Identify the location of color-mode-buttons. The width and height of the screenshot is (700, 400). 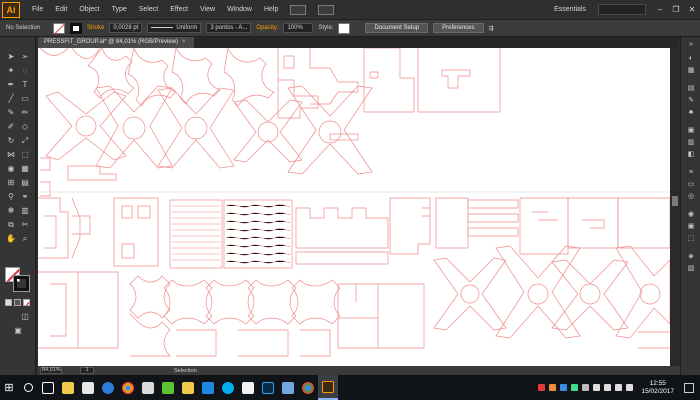
(17, 302).